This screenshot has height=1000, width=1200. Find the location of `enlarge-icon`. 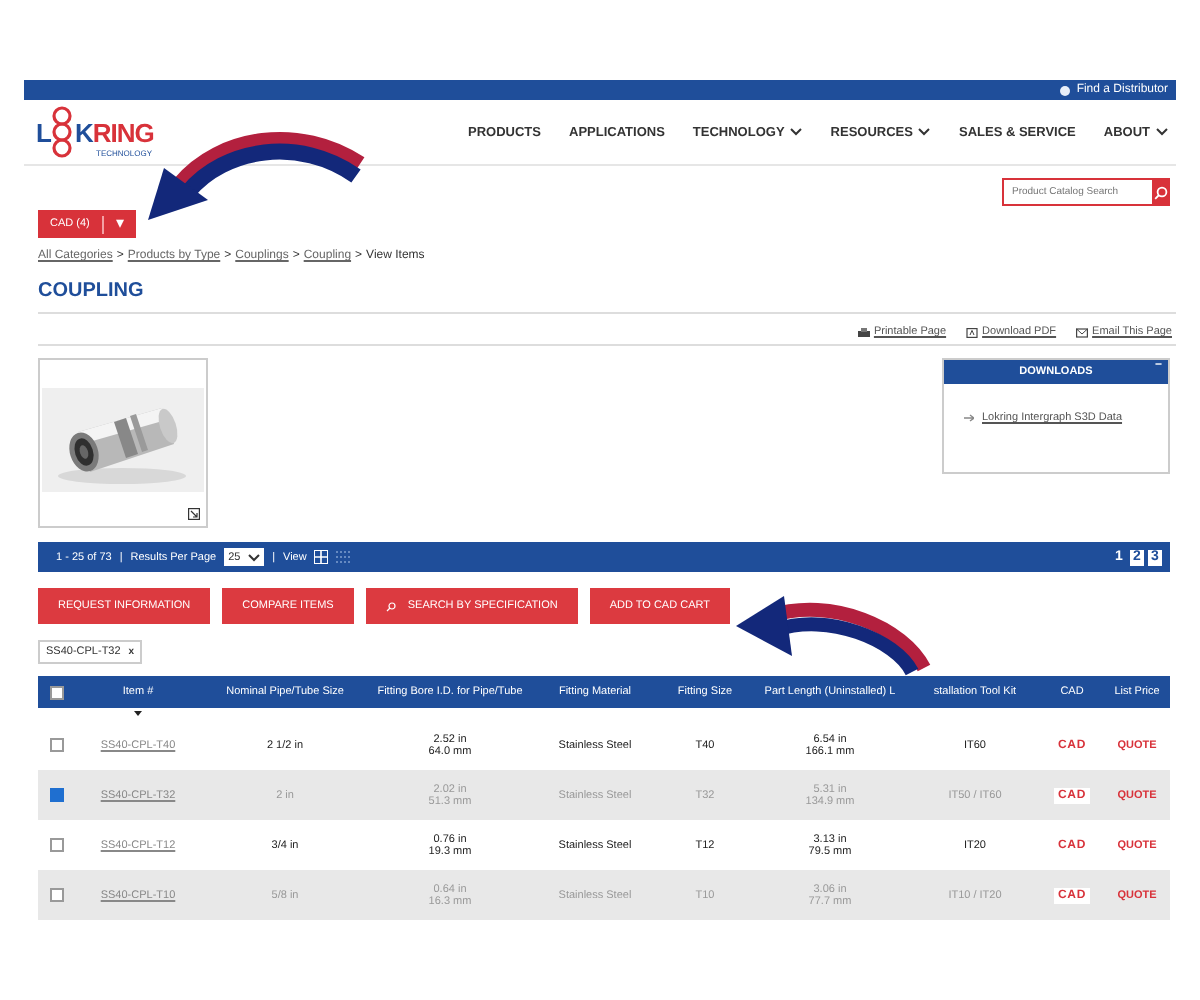

enlarge-icon is located at coordinates (194, 514).